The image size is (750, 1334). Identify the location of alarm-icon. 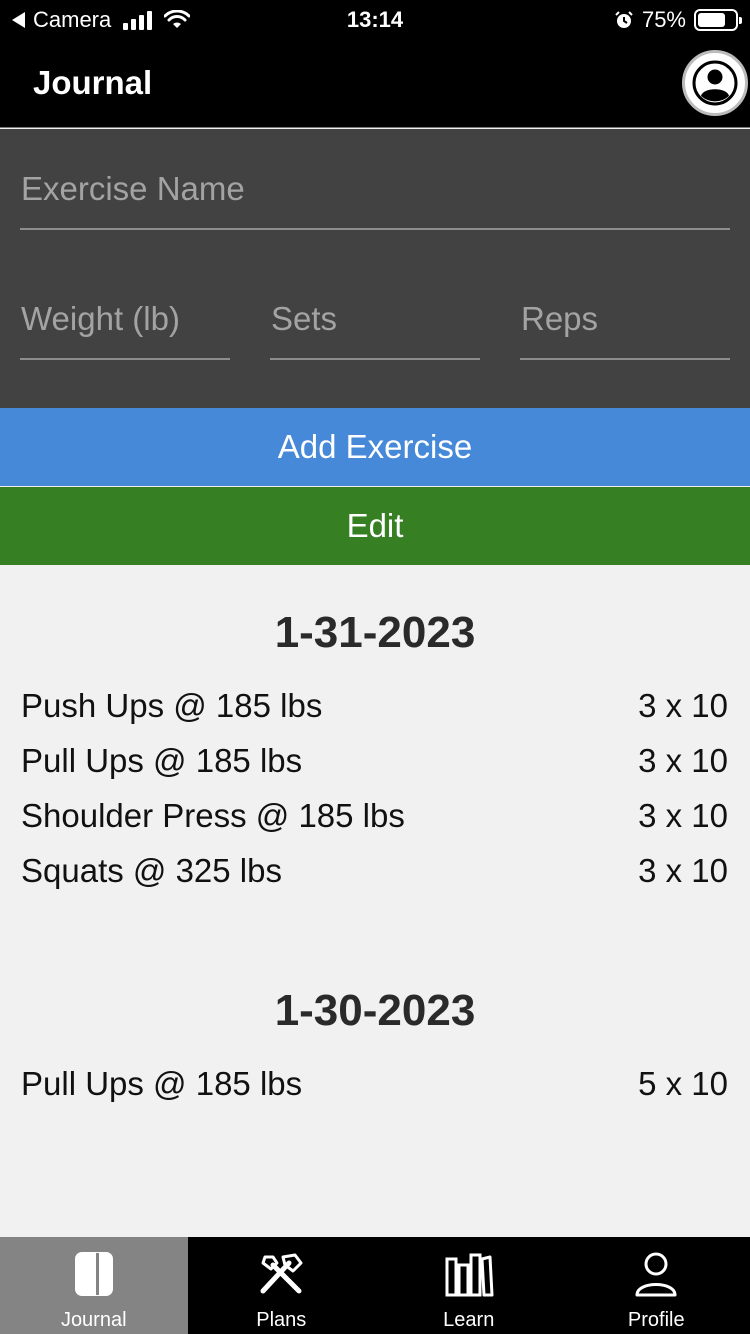
(624, 19).